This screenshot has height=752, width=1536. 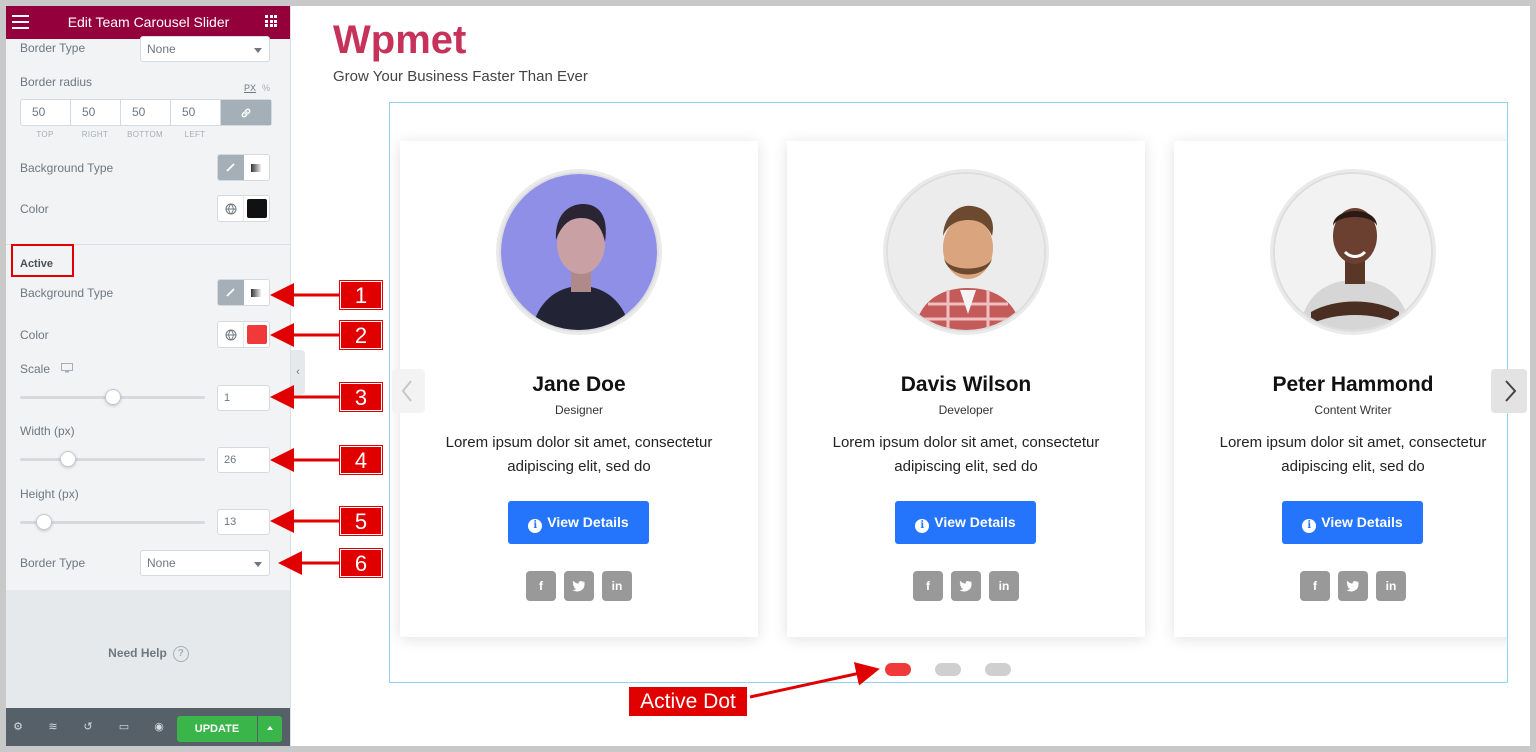 I want to click on widgets-grid-icon, so click(x=271, y=21).